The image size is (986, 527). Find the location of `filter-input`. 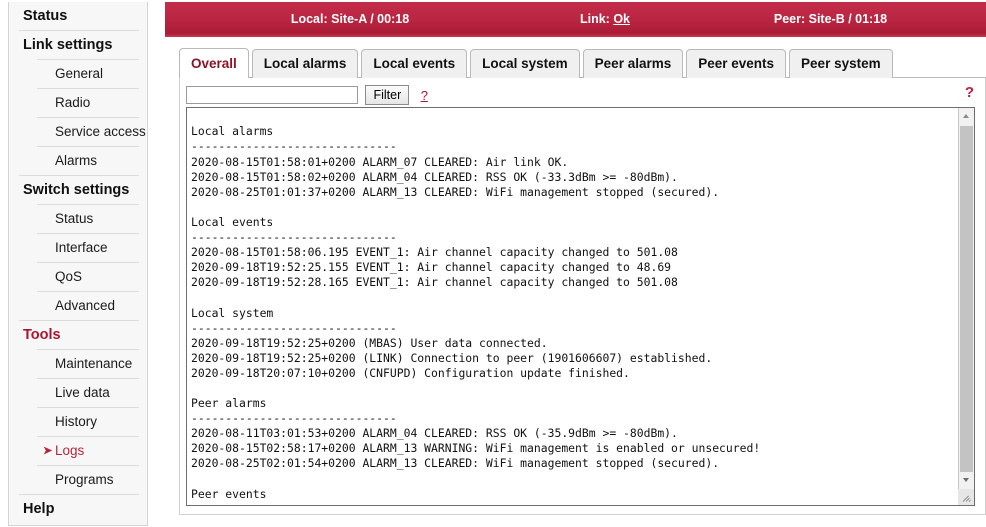

filter-input is located at coordinates (272, 95).